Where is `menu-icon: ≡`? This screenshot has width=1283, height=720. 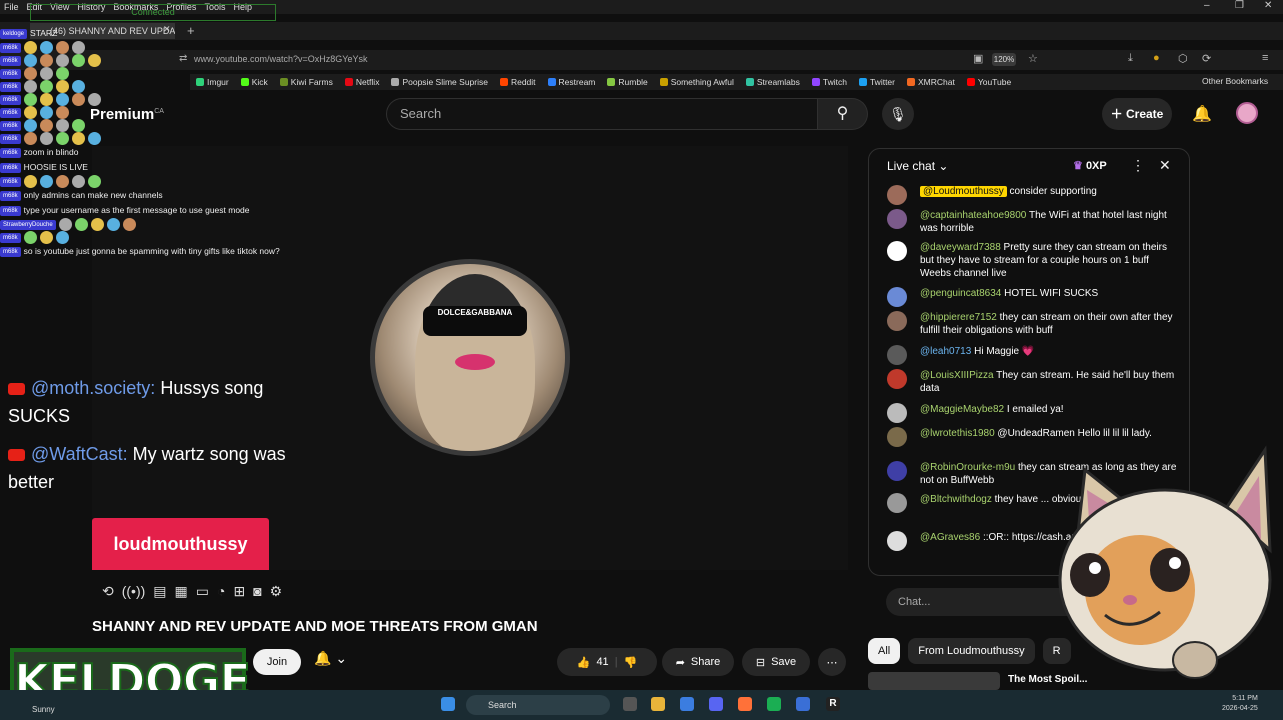 menu-icon: ≡ is located at coordinates (1265, 58).